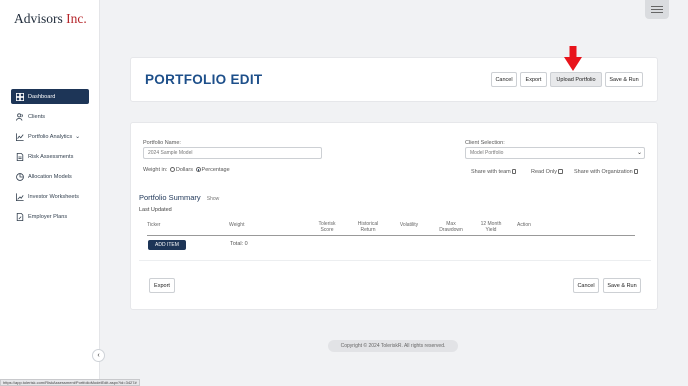 The height and width of the screenshot is (386, 688). What do you see at coordinates (37, 116) in the screenshot?
I see `sidebar-item-label: Clients` at bounding box center [37, 116].